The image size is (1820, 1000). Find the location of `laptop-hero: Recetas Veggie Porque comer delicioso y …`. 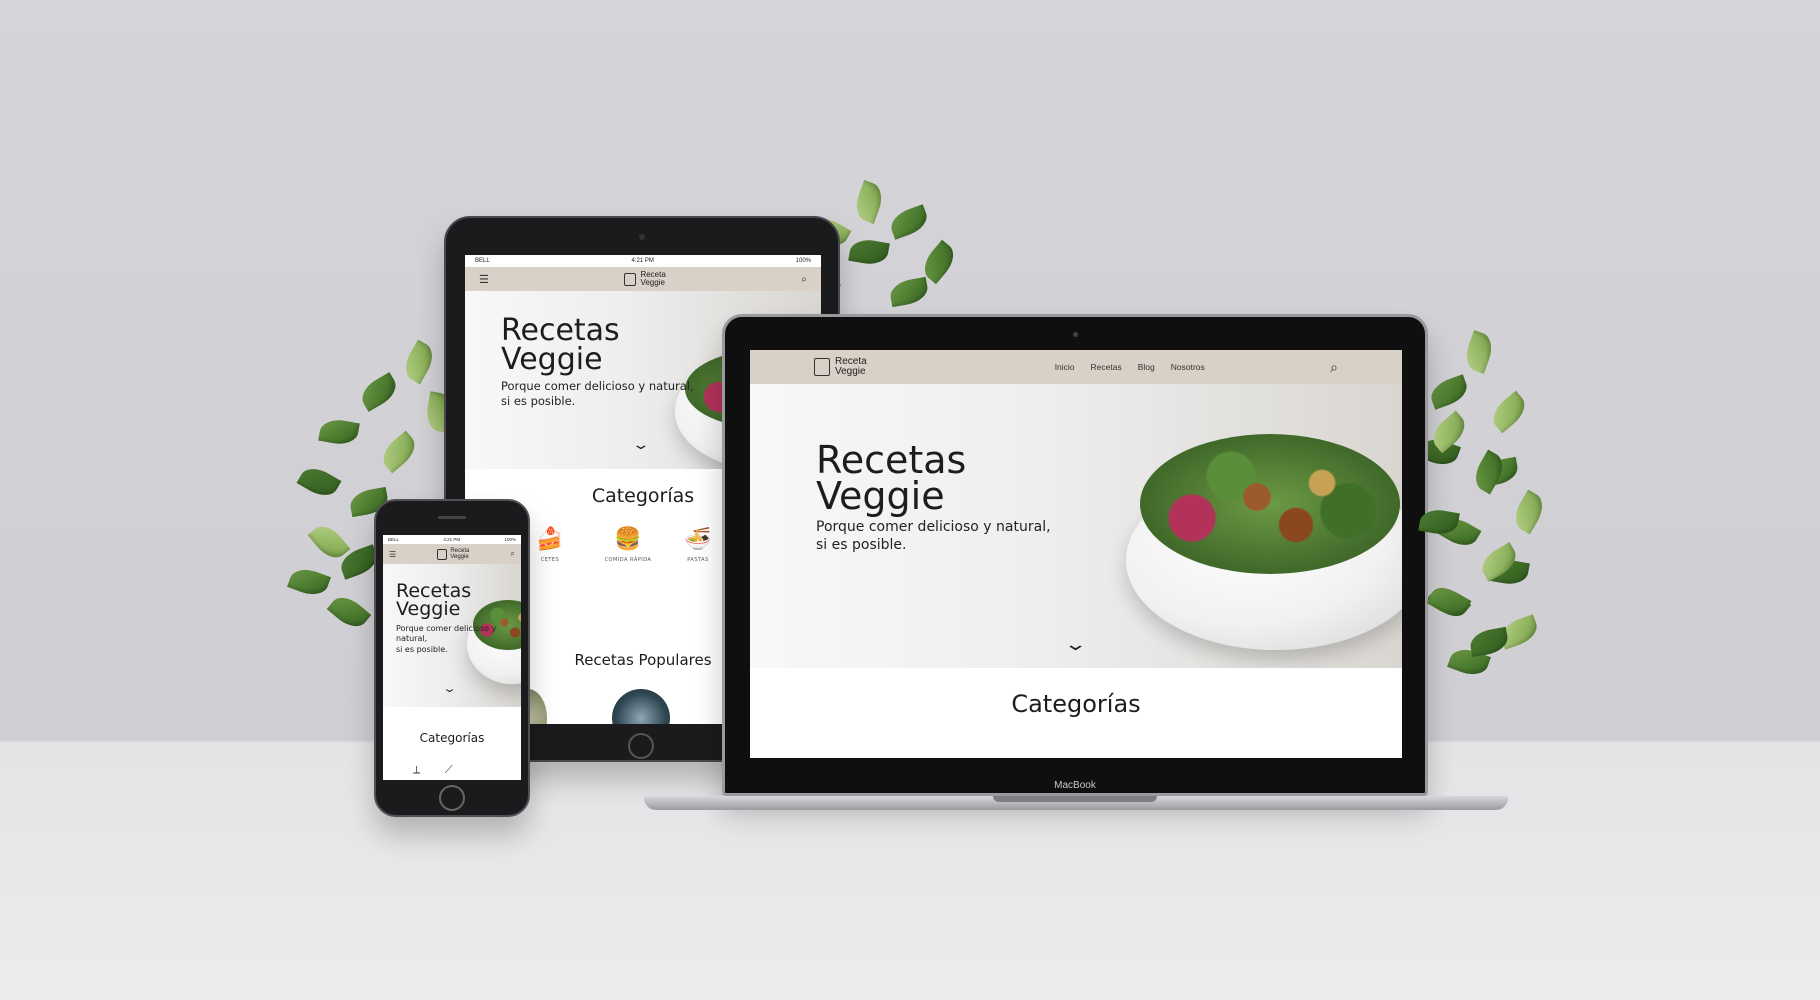

laptop-hero: Recetas Veggie Porque comer delicioso y … is located at coordinates (1076, 526).